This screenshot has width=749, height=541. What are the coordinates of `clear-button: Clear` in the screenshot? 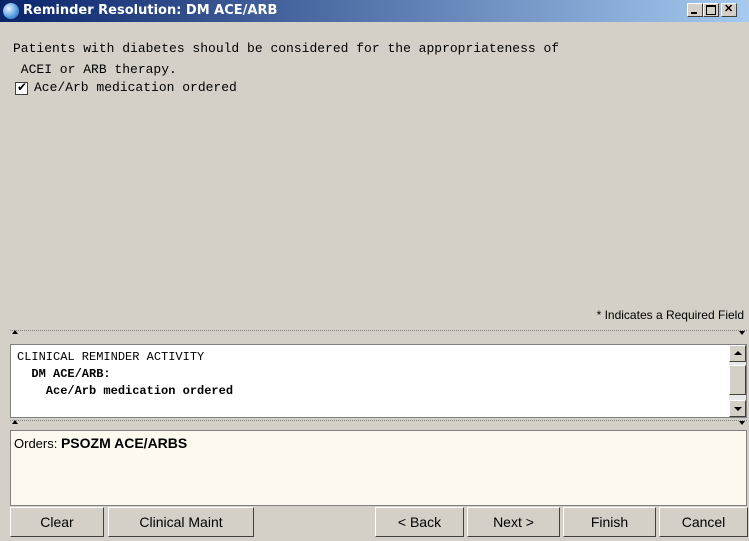 It's located at (57, 522).